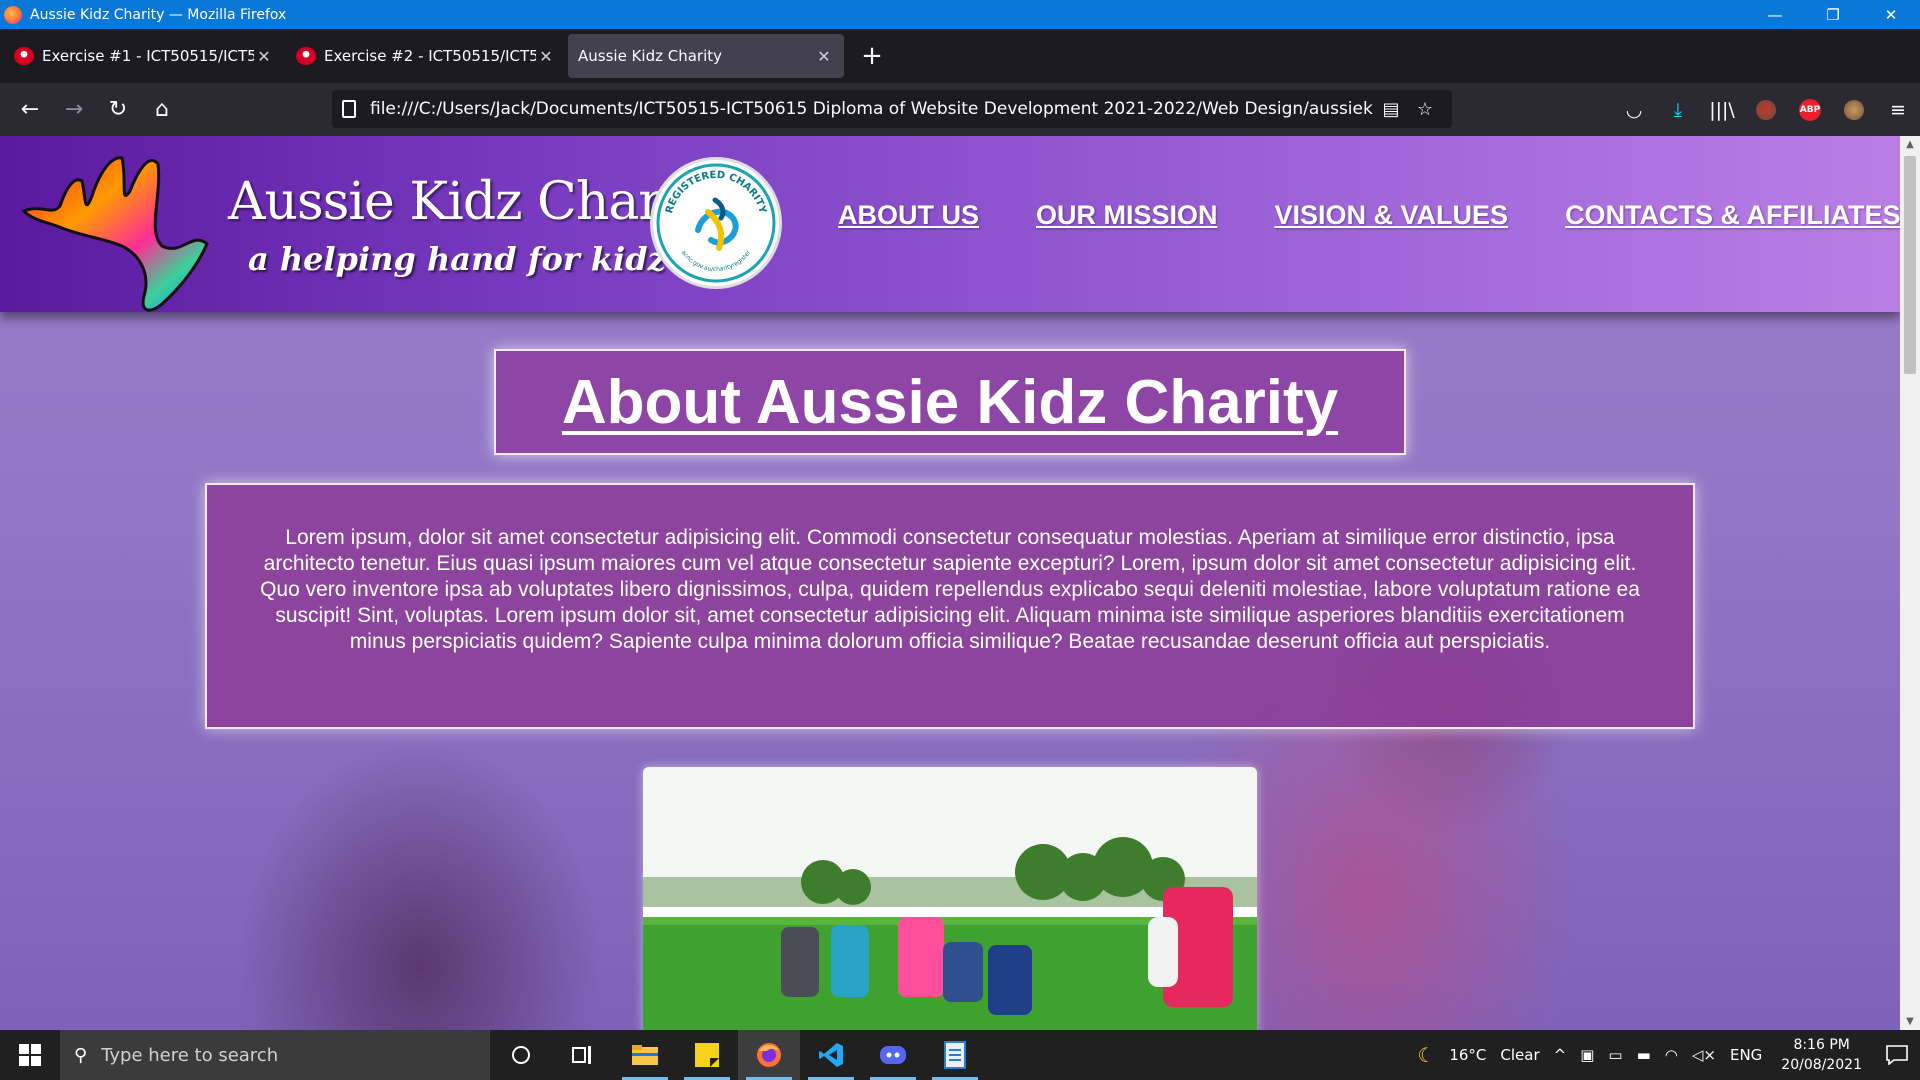  I want to click on notifications-button, so click(1897, 1055).